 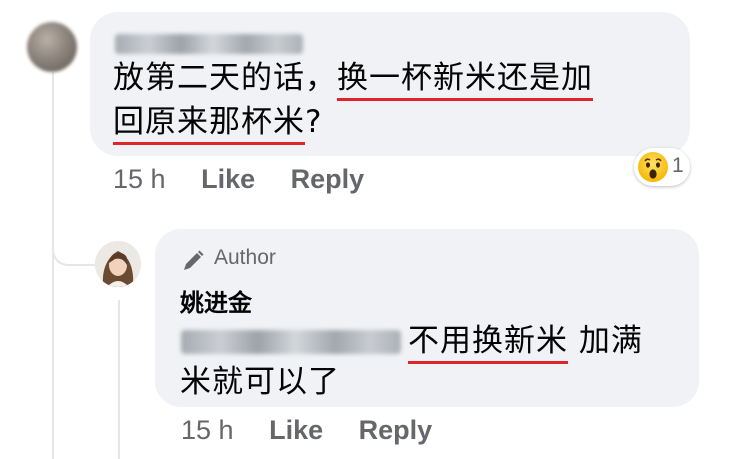 I want to click on comment-text-underlined-2: 回原来那杯米, so click(x=209, y=124).